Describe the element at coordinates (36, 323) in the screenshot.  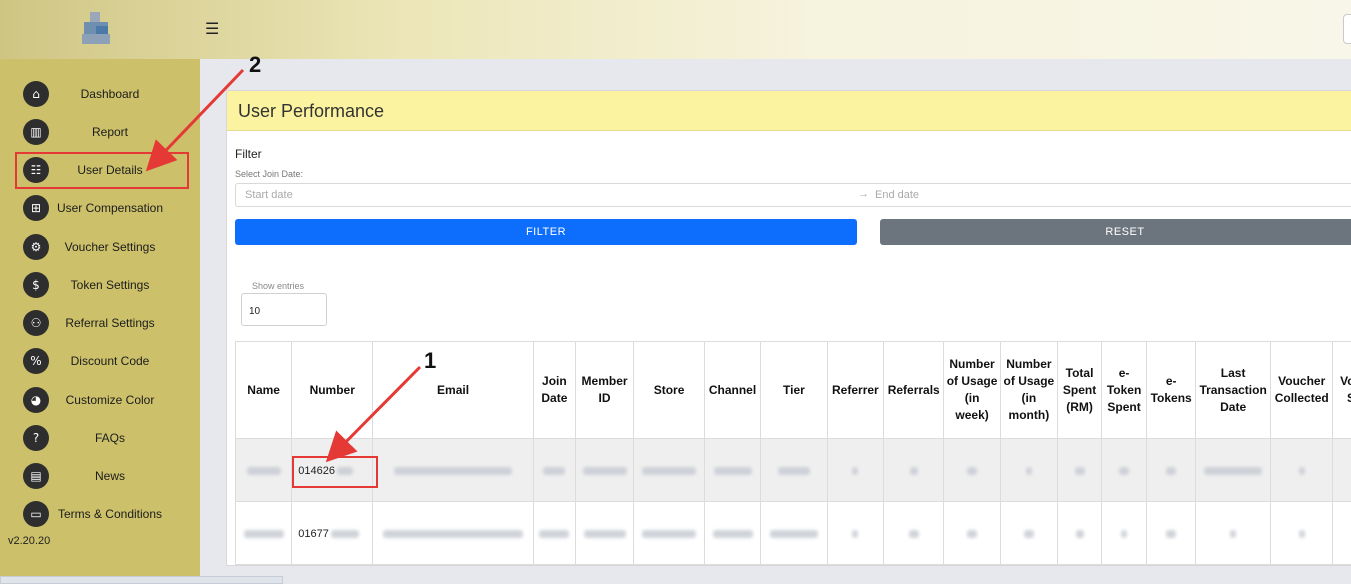
I see `users-icon: ⚇` at that location.